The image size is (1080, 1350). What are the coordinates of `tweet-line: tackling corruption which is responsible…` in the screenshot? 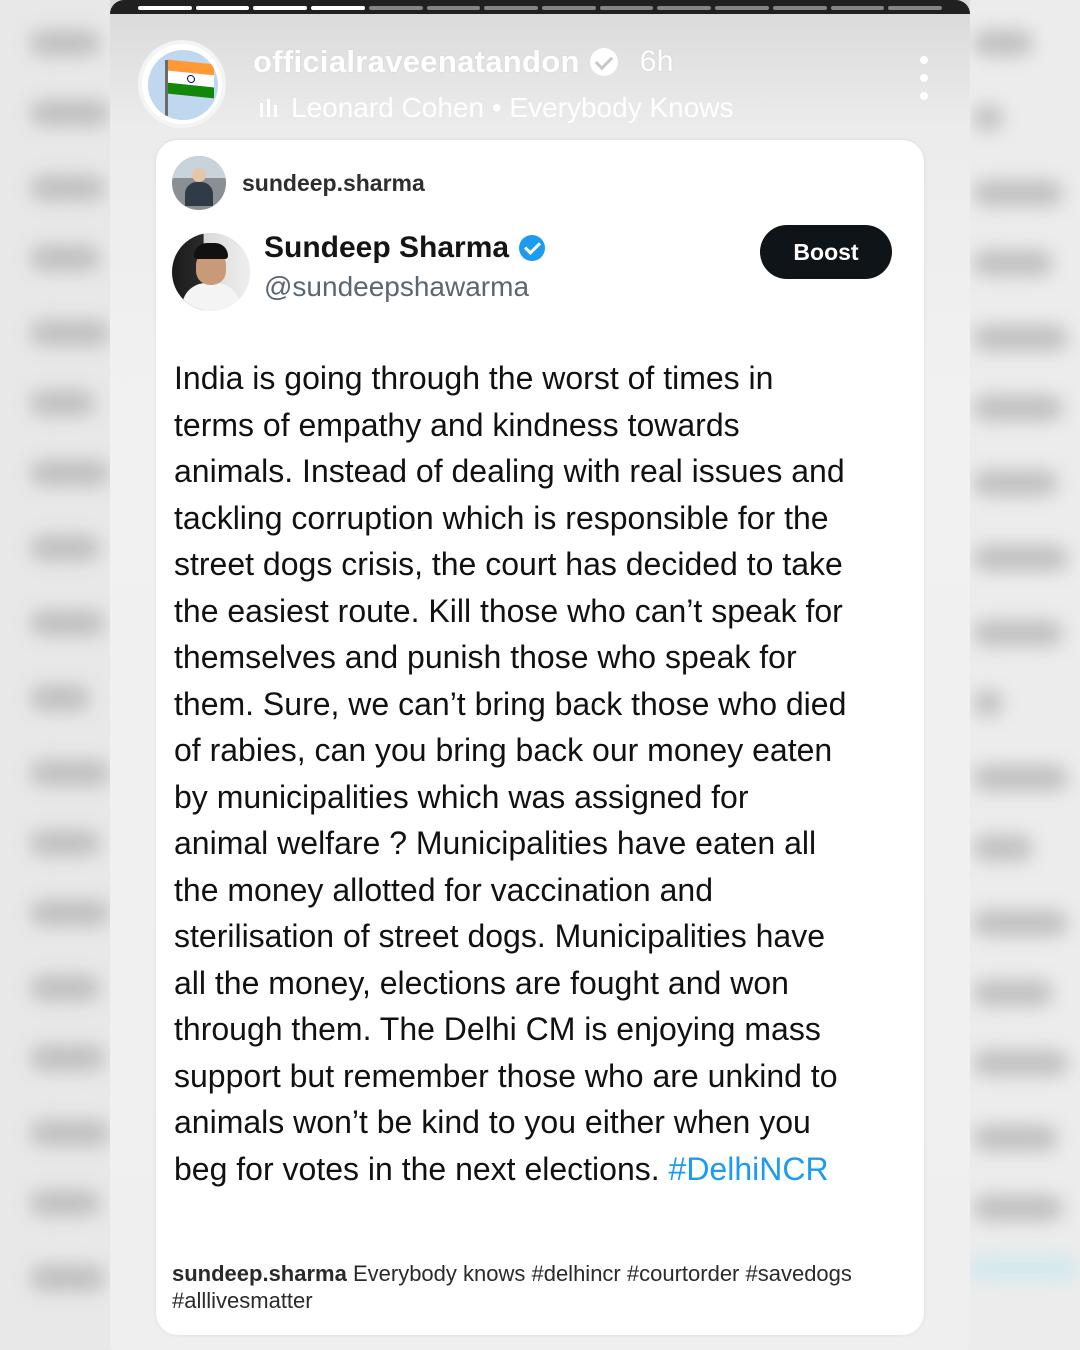 It's located at (501, 517).